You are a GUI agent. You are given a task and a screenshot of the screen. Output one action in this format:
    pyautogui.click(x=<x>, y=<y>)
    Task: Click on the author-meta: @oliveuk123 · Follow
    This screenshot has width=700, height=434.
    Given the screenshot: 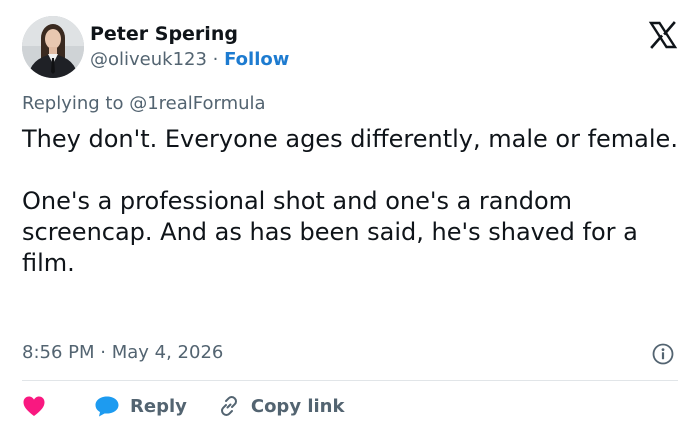 What is the action you would take?
    pyautogui.click(x=189, y=60)
    